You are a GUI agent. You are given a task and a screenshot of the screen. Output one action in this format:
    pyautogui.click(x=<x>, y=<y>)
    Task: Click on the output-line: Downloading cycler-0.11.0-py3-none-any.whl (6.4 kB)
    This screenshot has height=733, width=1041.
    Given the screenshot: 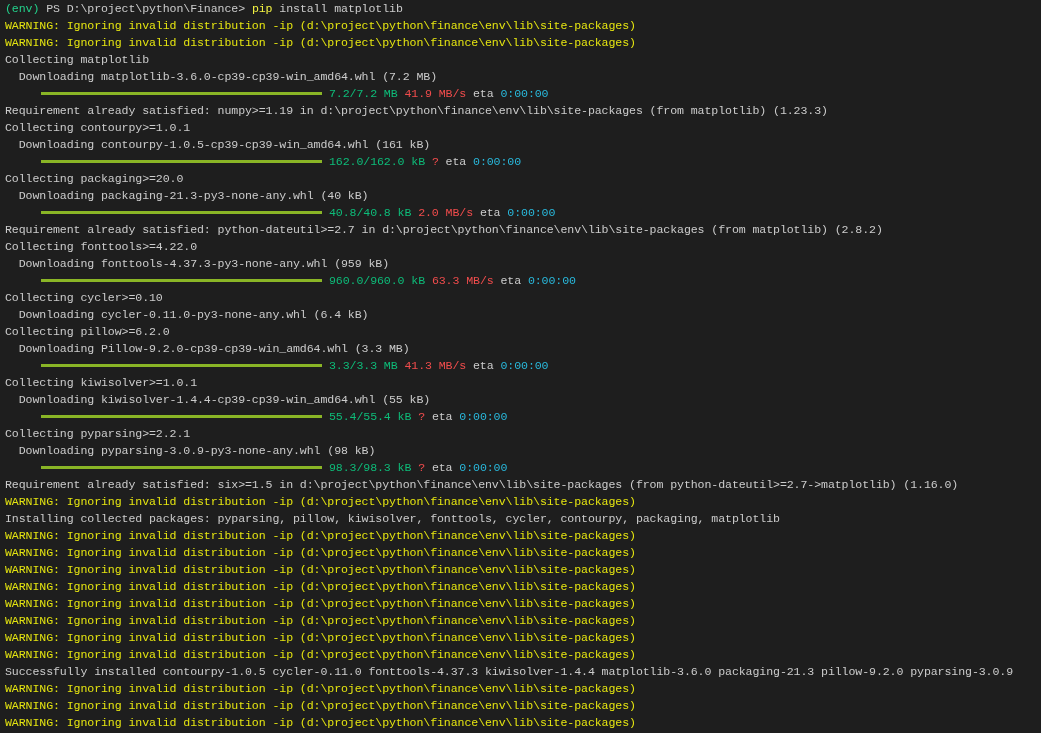 What is the action you would take?
    pyautogui.click(x=193, y=315)
    